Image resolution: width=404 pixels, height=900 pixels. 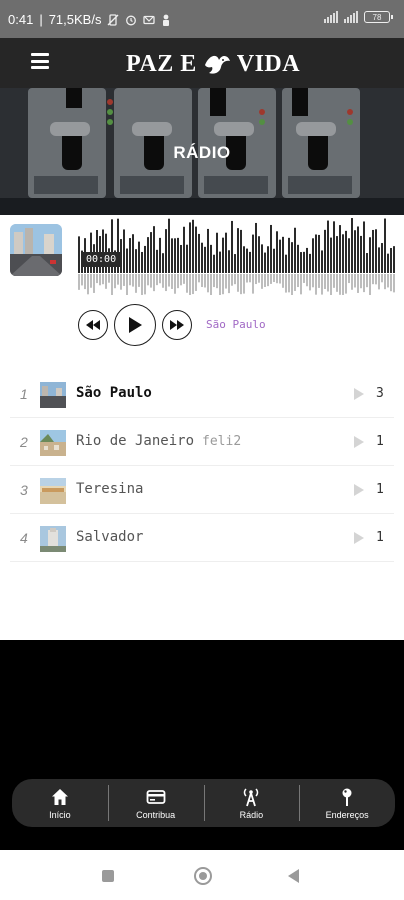 I want to click on track-thumbnail, so click(x=53, y=443).